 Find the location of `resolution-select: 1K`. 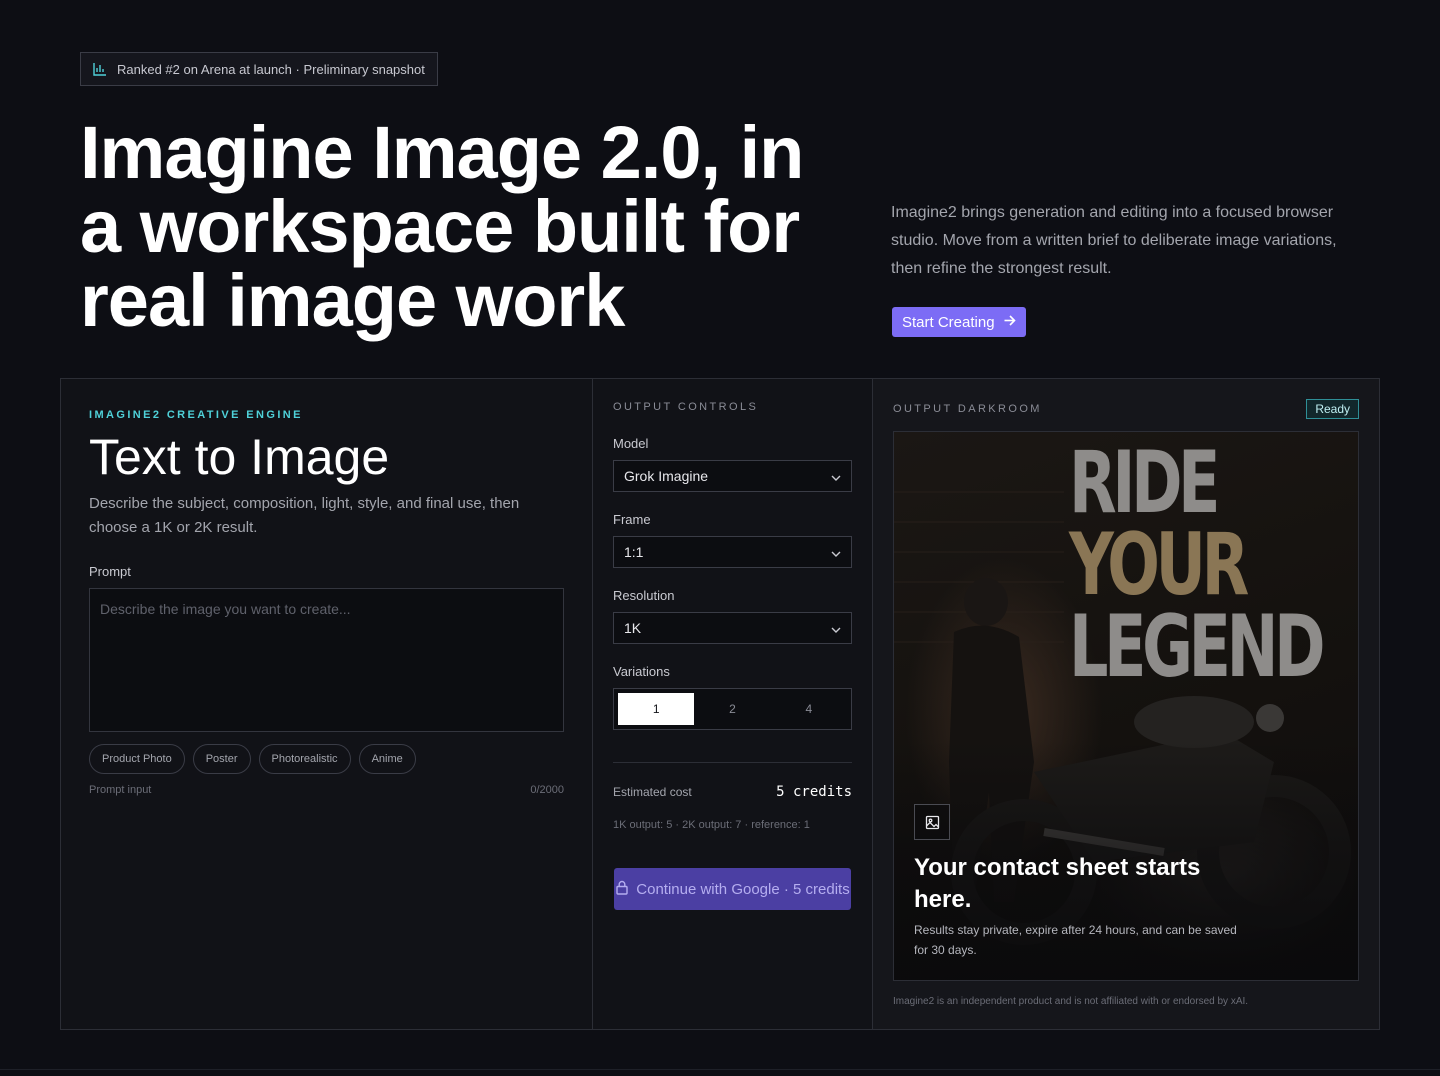

resolution-select: 1K is located at coordinates (732, 628).